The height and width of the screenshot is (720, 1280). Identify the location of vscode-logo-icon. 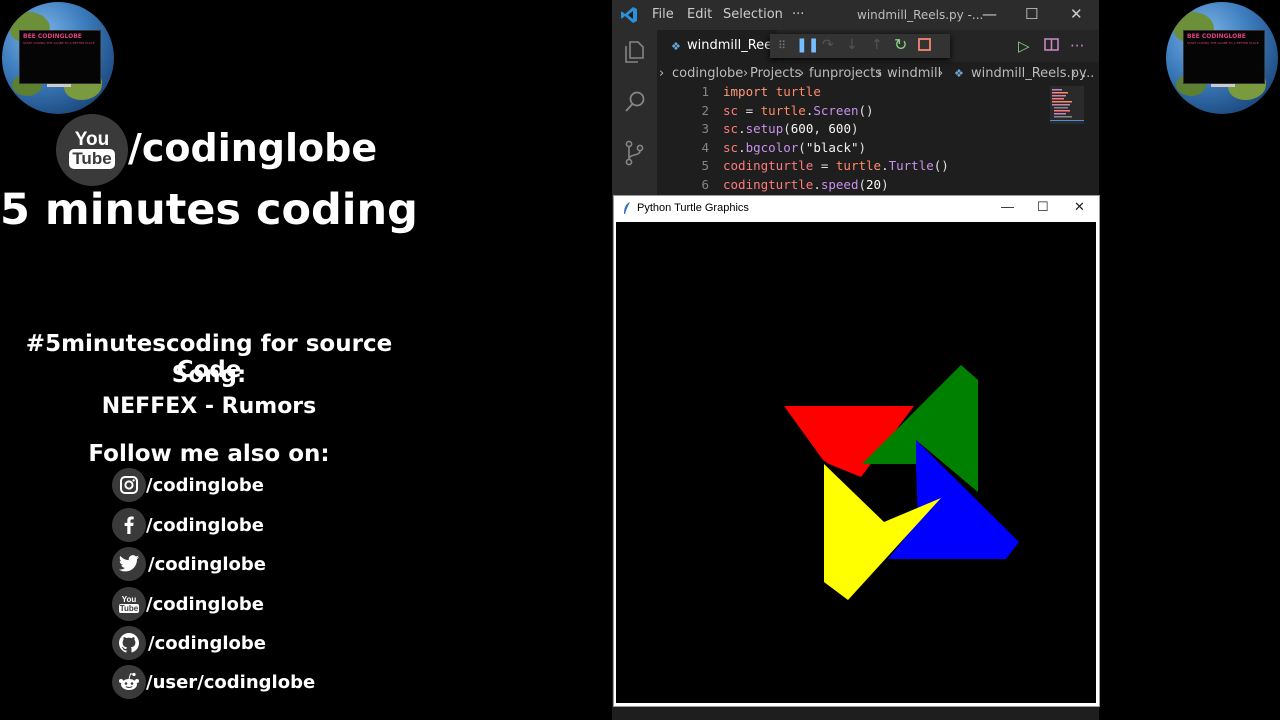
(629, 17).